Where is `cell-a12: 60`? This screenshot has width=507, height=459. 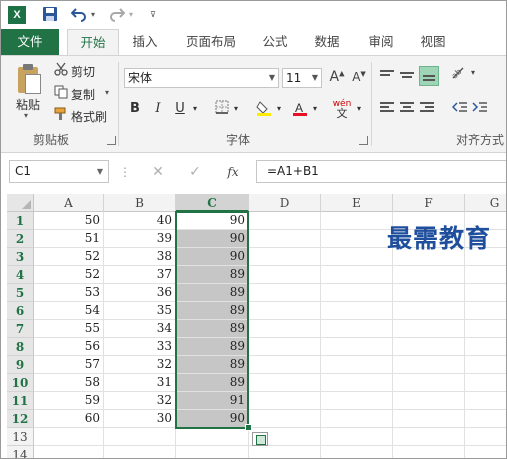 cell-a12: 60 is located at coordinates (69, 419).